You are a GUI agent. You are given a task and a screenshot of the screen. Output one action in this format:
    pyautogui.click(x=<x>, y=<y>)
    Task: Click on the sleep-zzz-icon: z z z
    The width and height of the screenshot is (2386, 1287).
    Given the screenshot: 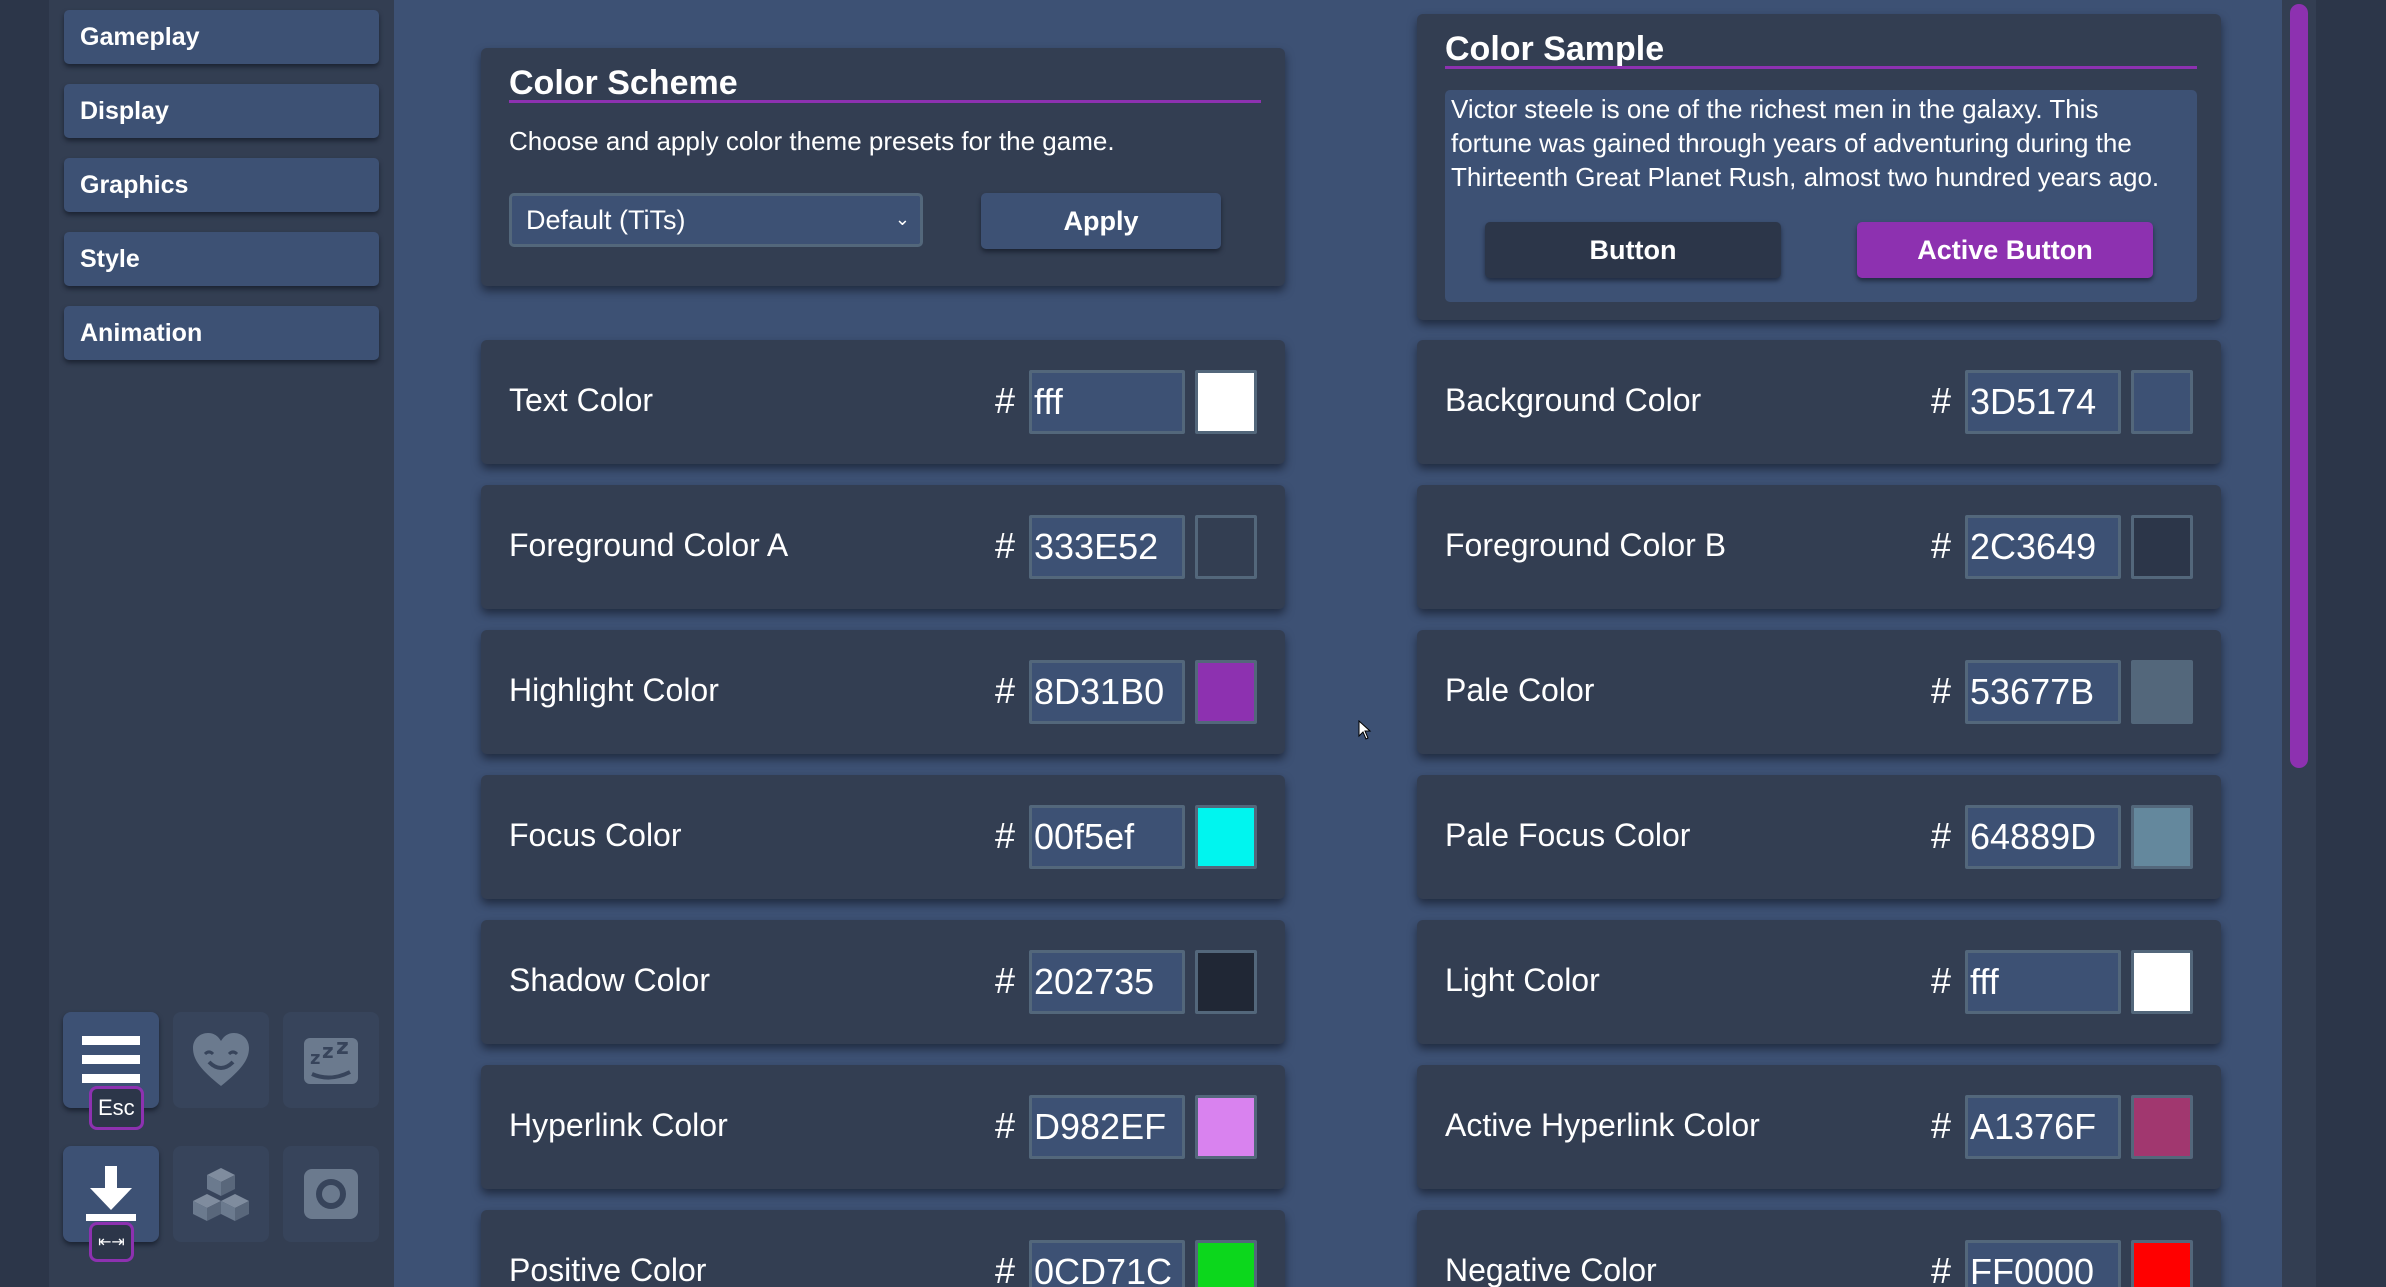 What is the action you would take?
    pyautogui.click(x=331, y=1059)
    